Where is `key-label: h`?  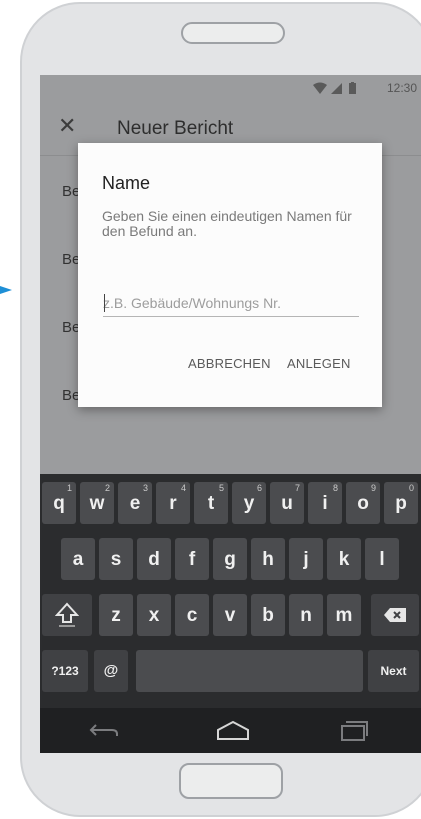 key-label: h is located at coordinates (268, 559).